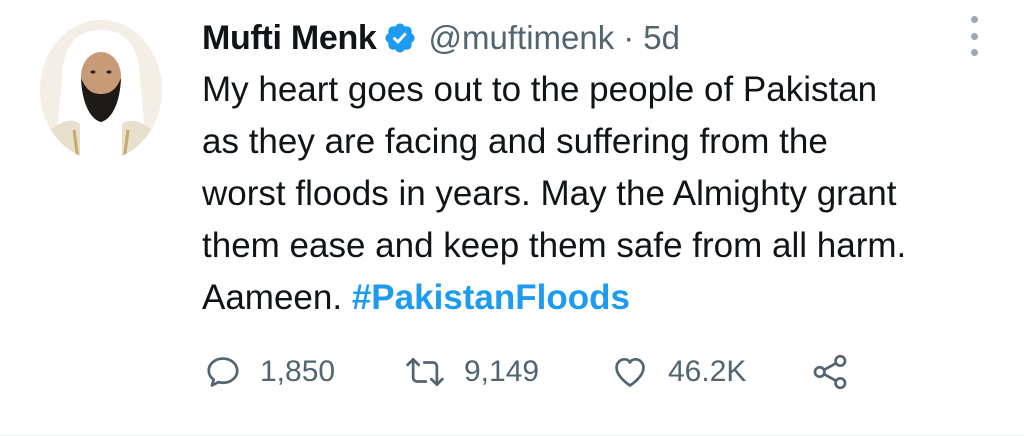 Image resolution: width=1024 pixels, height=436 pixels. I want to click on hashtag-link: #PakistanFloods, so click(491, 297).